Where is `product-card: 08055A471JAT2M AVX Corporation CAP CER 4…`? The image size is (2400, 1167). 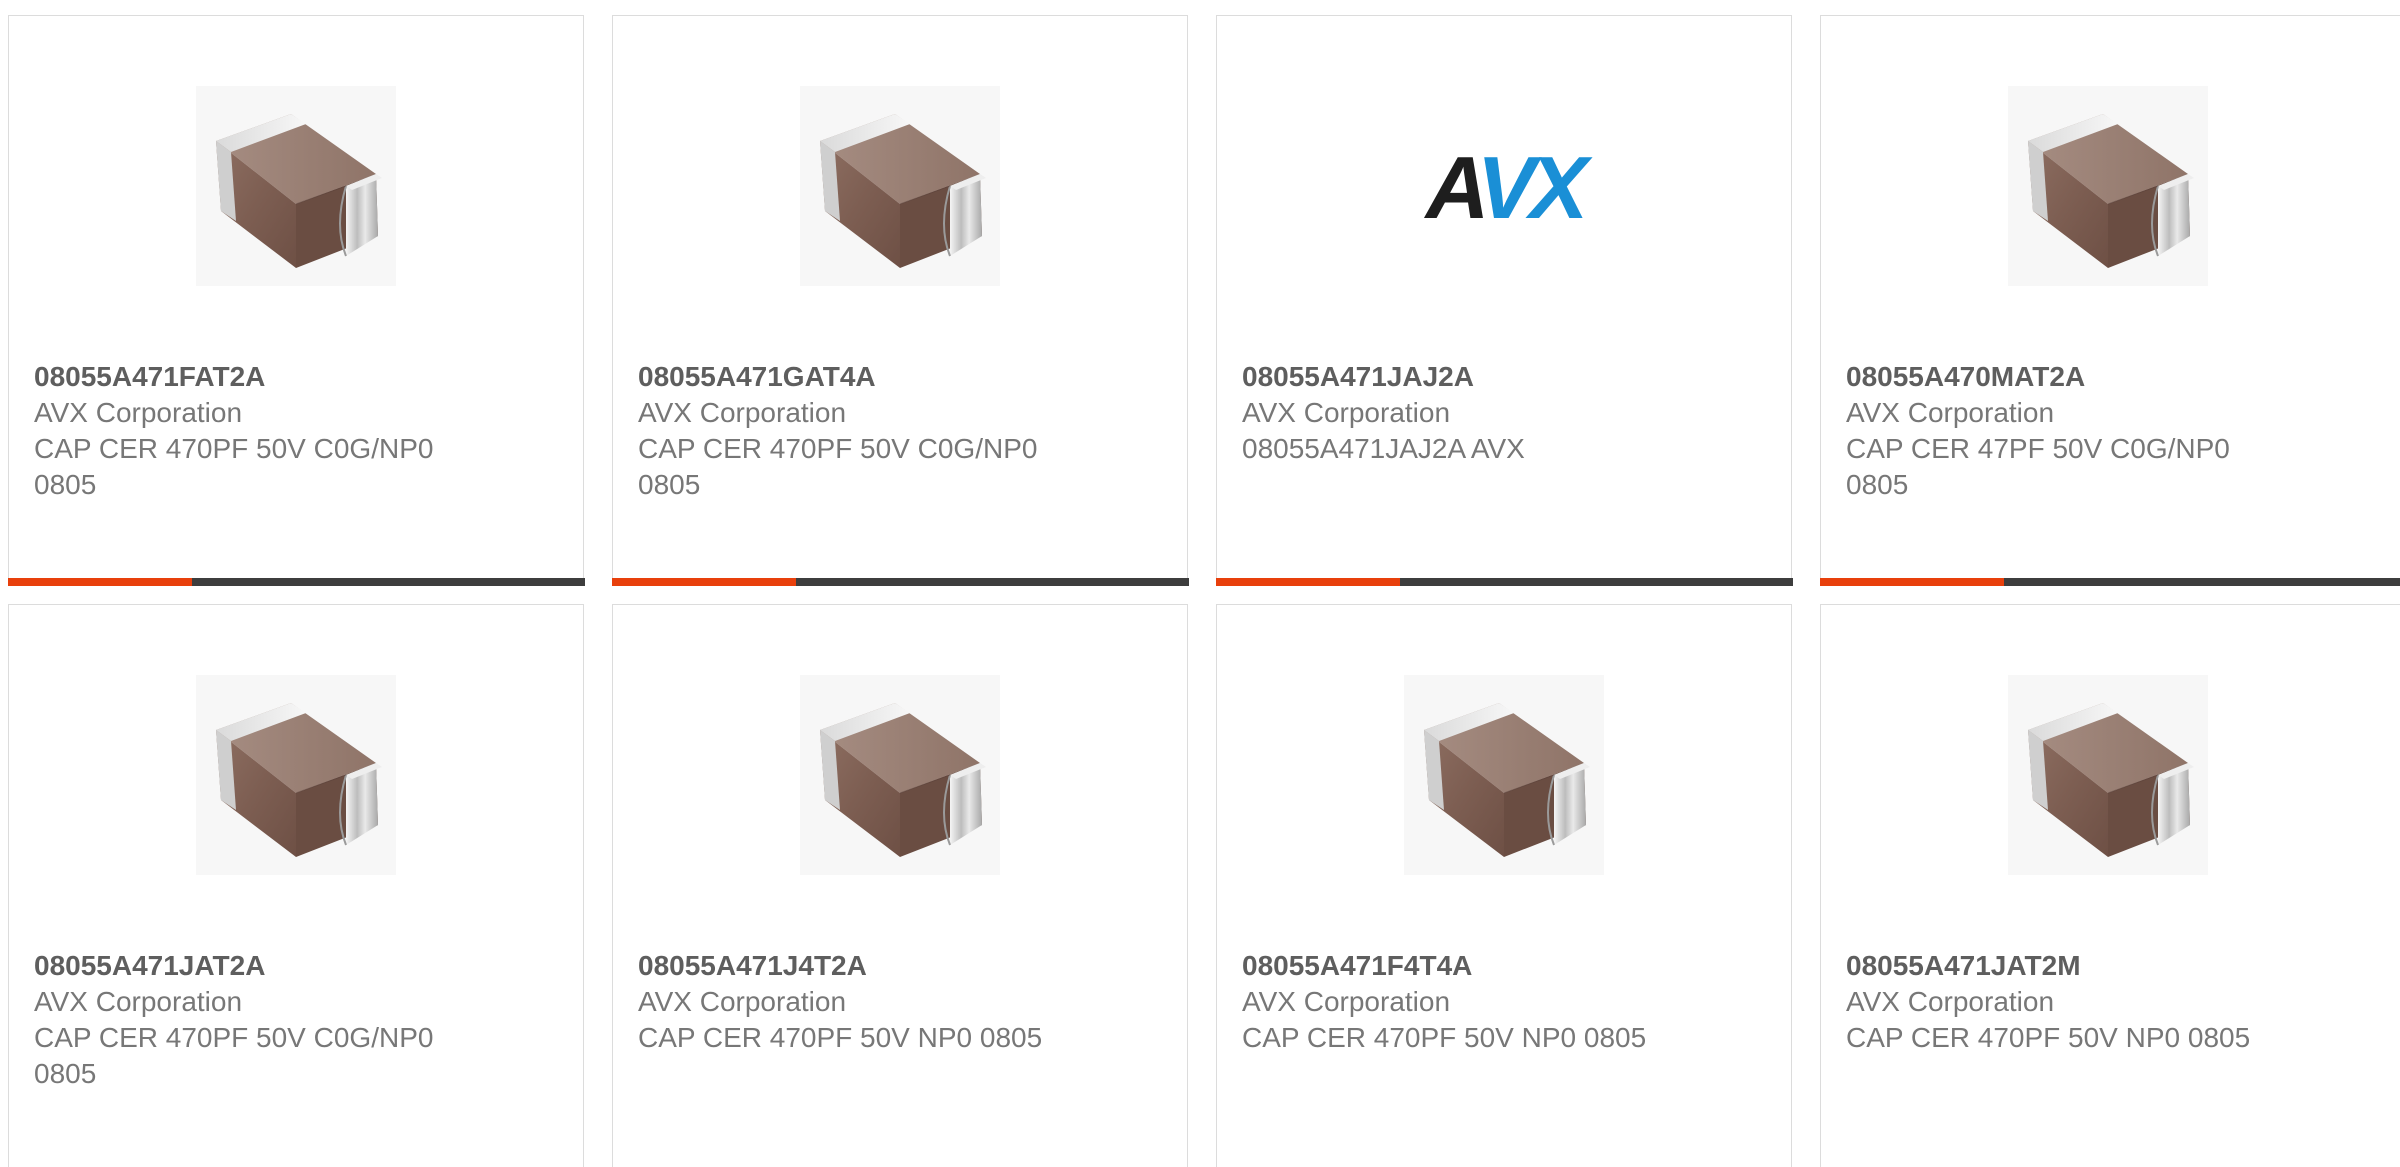 product-card: 08055A471JAT2M AVX Corporation CAP CER 4… is located at coordinates (2110, 885).